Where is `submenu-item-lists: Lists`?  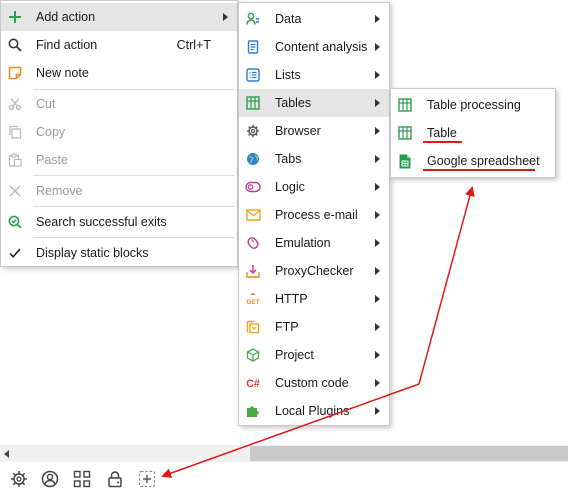
submenu-item-lists: Lists is located at coordinates (314, 75).